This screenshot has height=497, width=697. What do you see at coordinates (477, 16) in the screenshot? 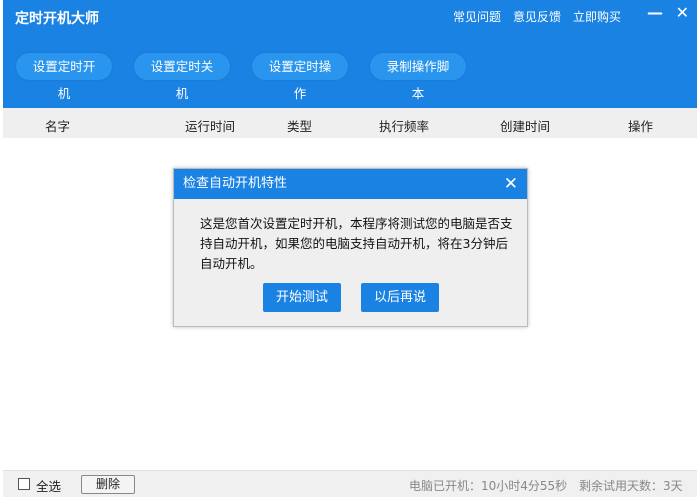
I see `faq-link: 常见问题` at bounding box center [477, 16].